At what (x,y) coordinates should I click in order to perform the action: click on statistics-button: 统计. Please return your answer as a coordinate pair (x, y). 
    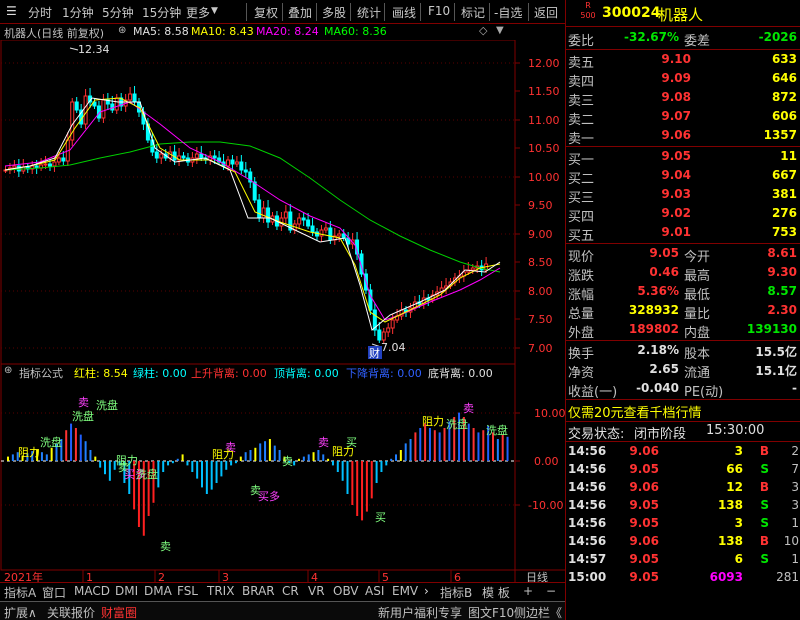
    Looking at the image, I should click on (369, 12).